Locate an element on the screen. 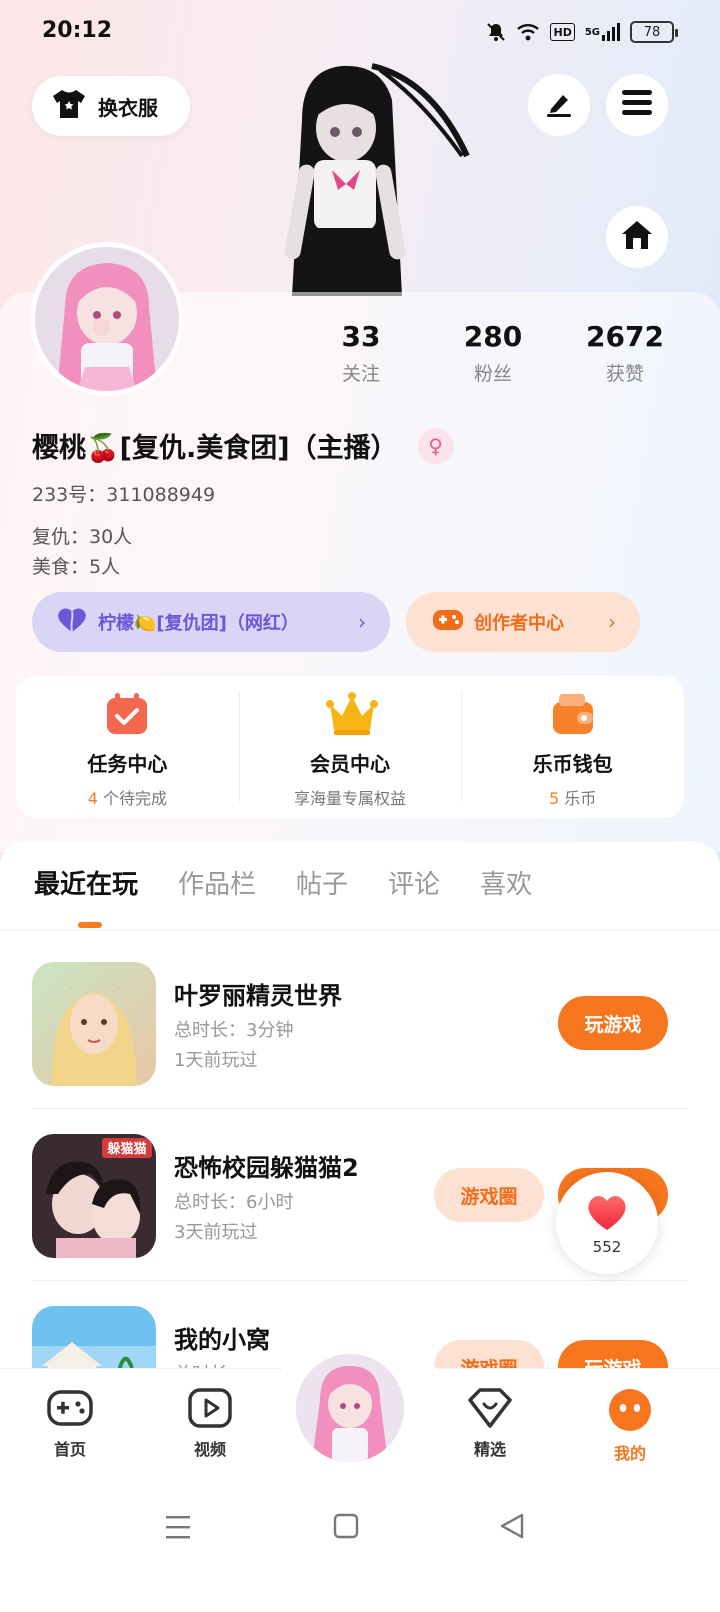 The image size is (720, 1612). stat-followers: 280 粉丝 is located at coordinates (493, 353).